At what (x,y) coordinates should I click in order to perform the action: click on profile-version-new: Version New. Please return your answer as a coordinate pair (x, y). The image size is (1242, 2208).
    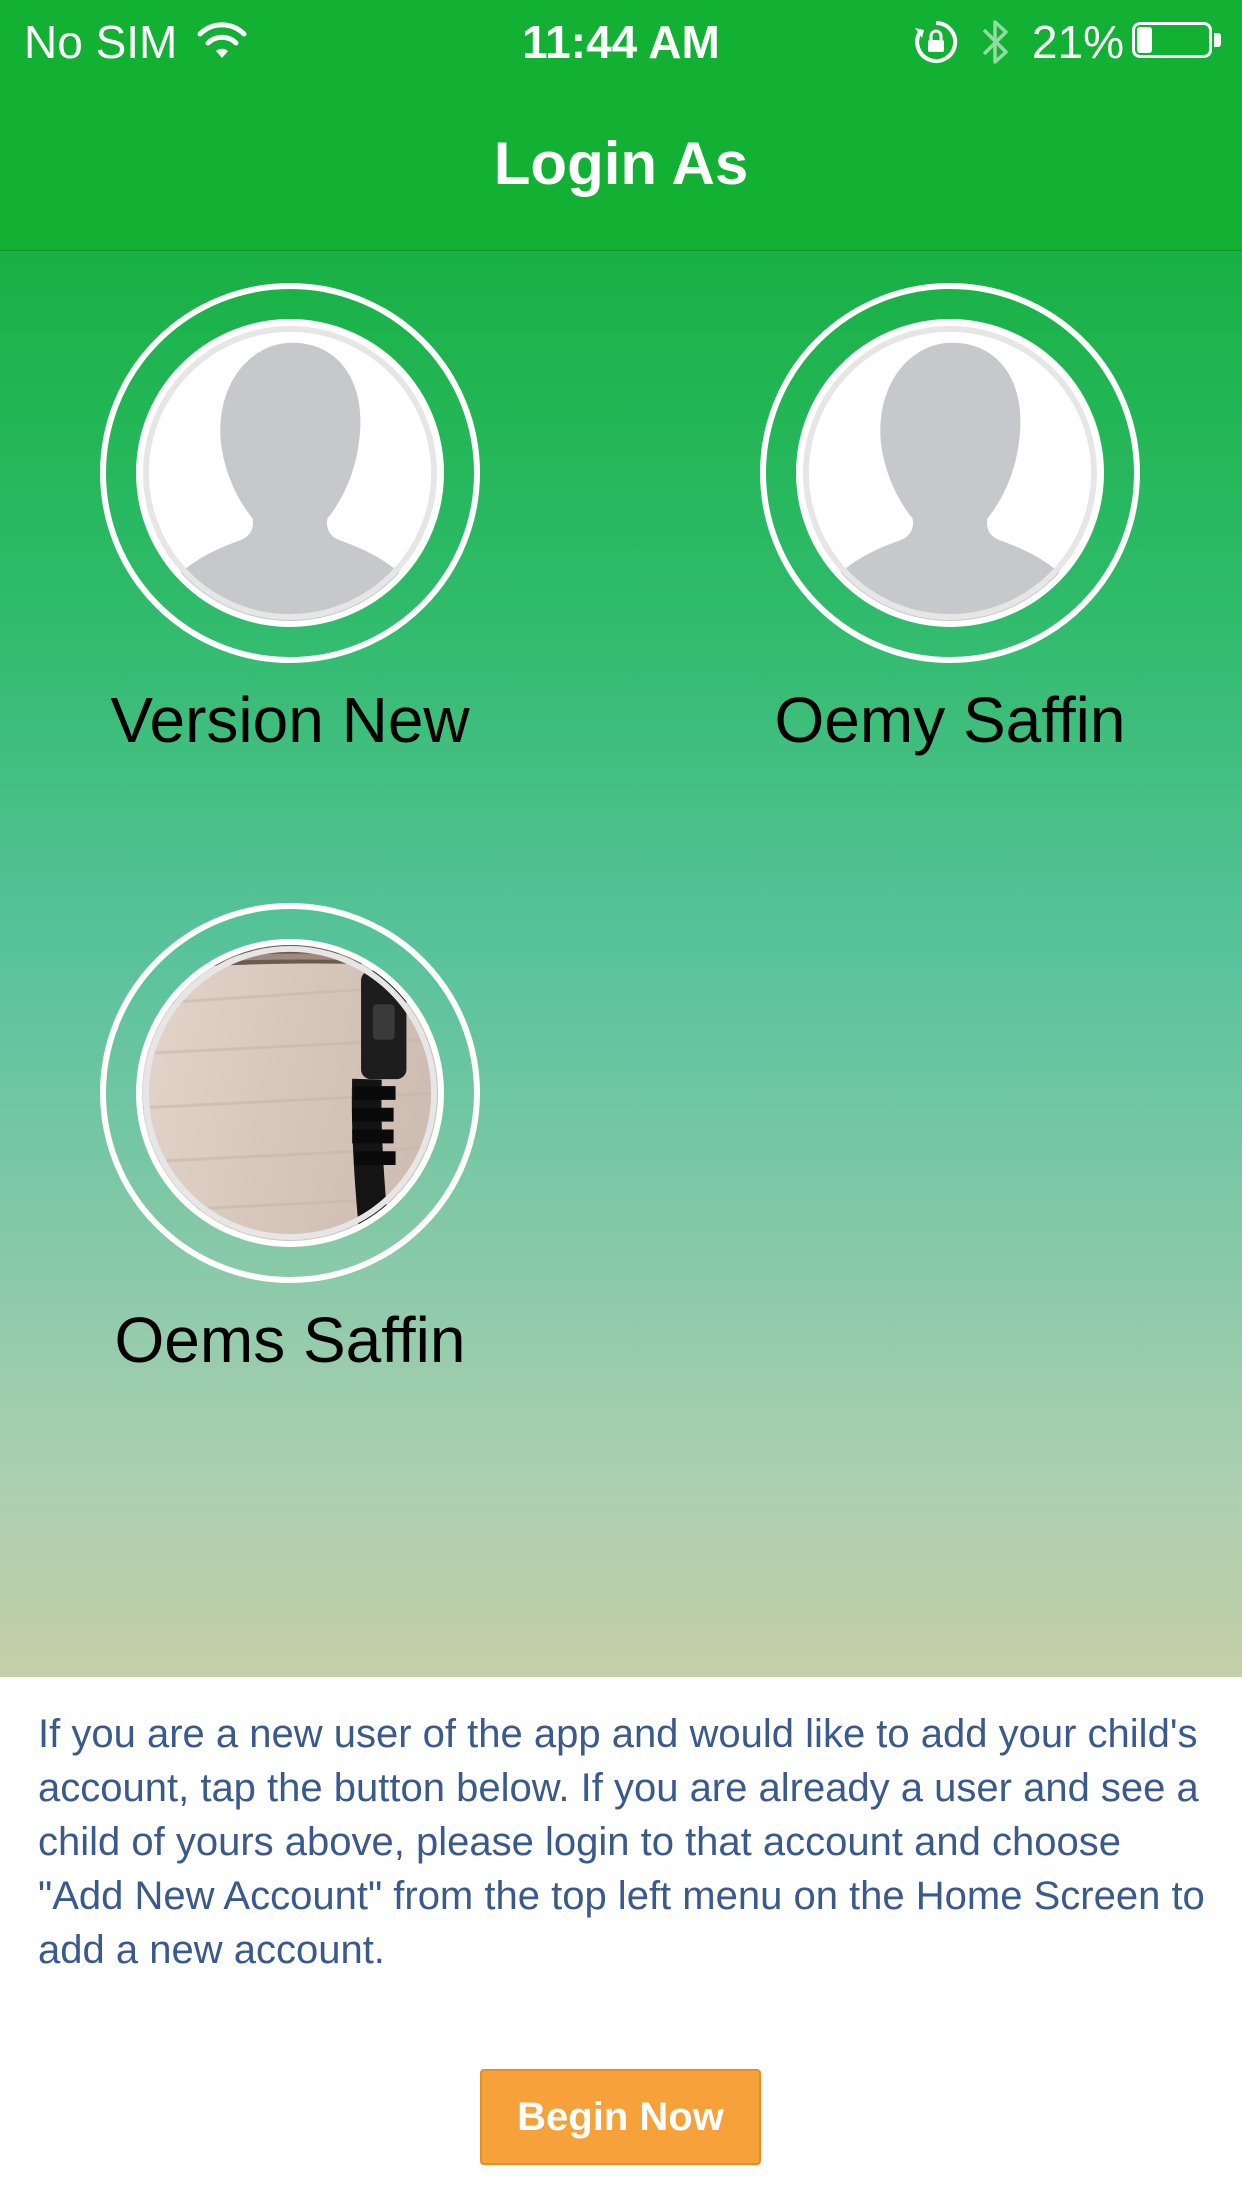
    Looking at the image, I should click on (290, 520).